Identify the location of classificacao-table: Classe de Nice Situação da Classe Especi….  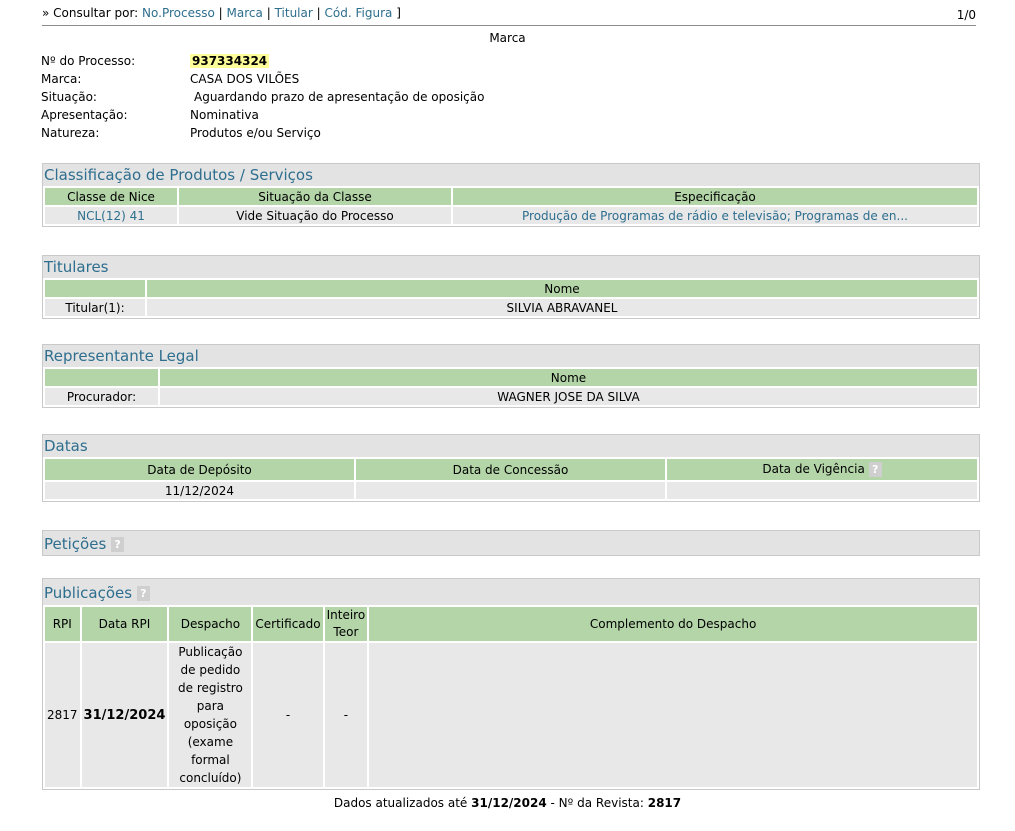
(511, 206).